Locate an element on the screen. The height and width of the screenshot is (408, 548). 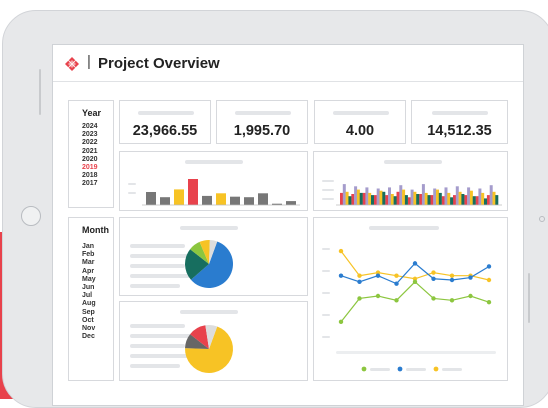
bezel-line-right is located at coordinates (529, 298).